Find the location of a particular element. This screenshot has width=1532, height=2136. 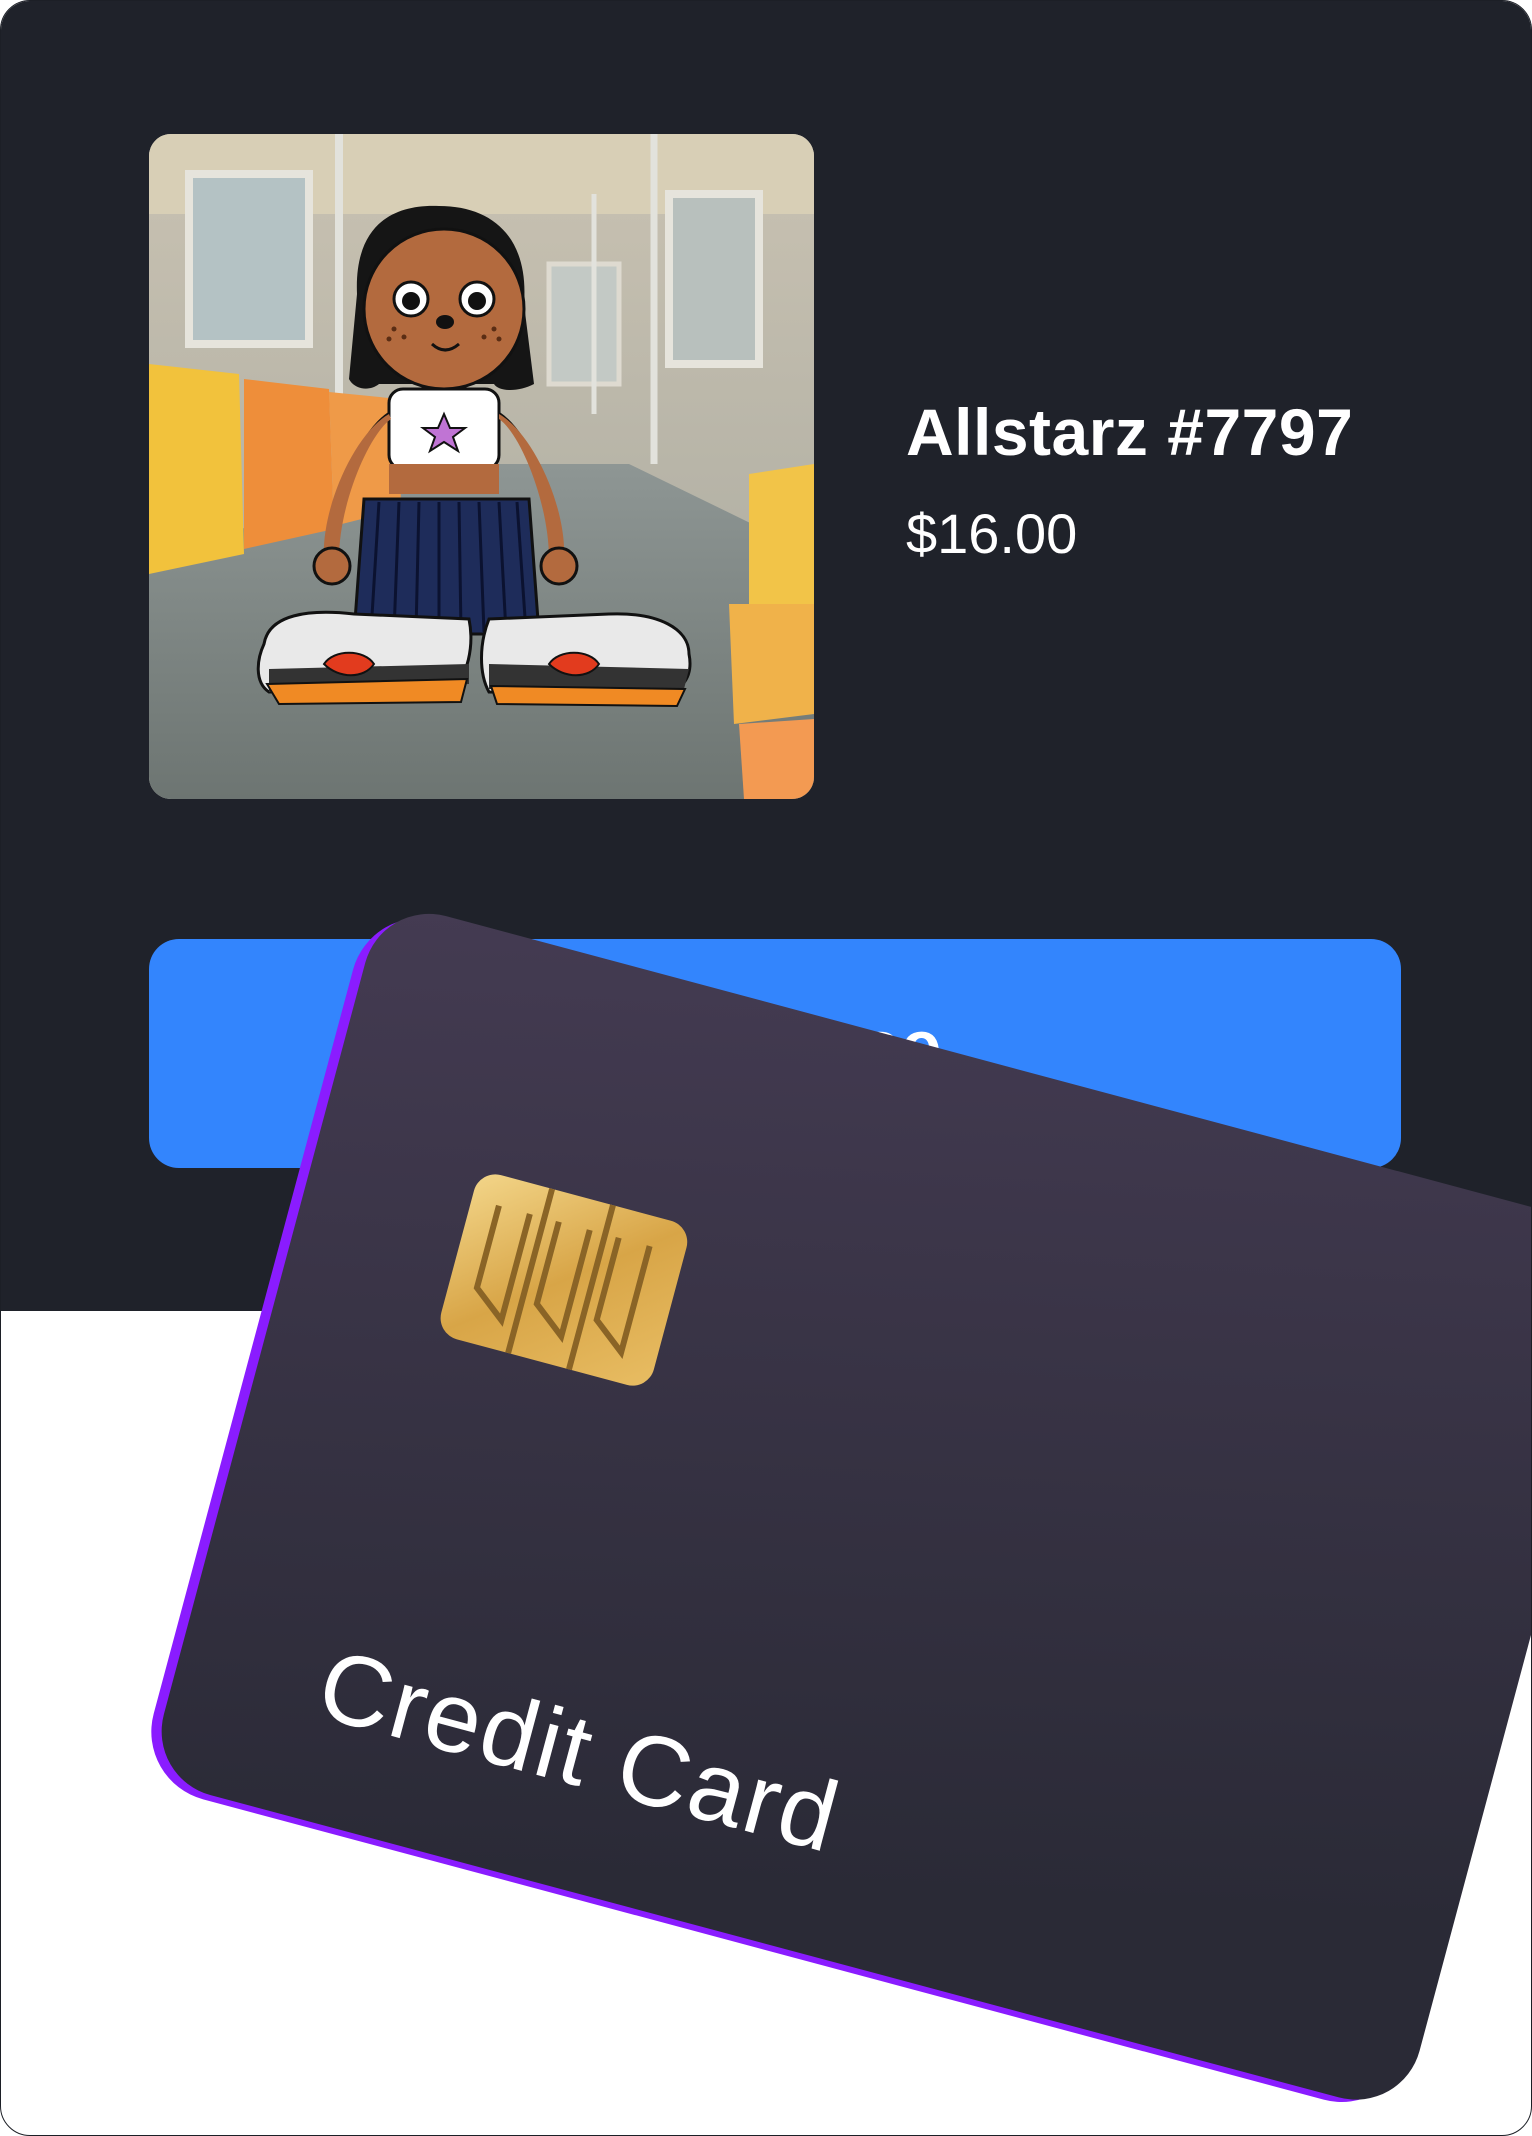

purchase-button: Purchase is located at coordinates (775, 1053).